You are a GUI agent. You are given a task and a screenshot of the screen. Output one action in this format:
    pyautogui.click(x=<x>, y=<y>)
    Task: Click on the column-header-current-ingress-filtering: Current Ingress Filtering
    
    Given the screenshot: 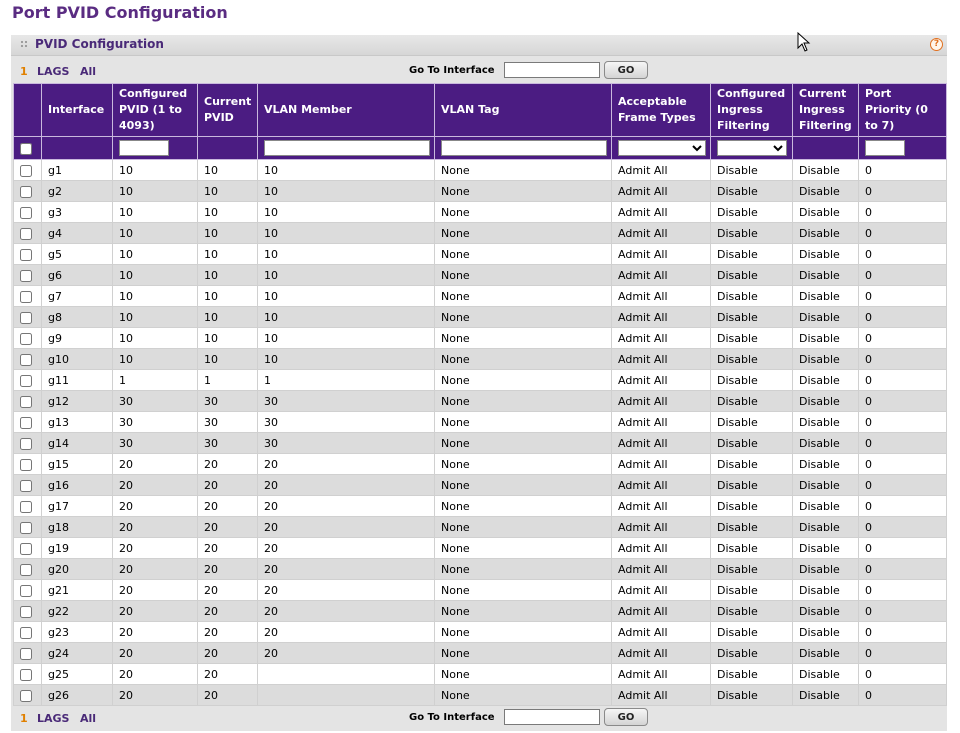 What is the action you would take?
    pyautogui.click(x=825, y=110)
    